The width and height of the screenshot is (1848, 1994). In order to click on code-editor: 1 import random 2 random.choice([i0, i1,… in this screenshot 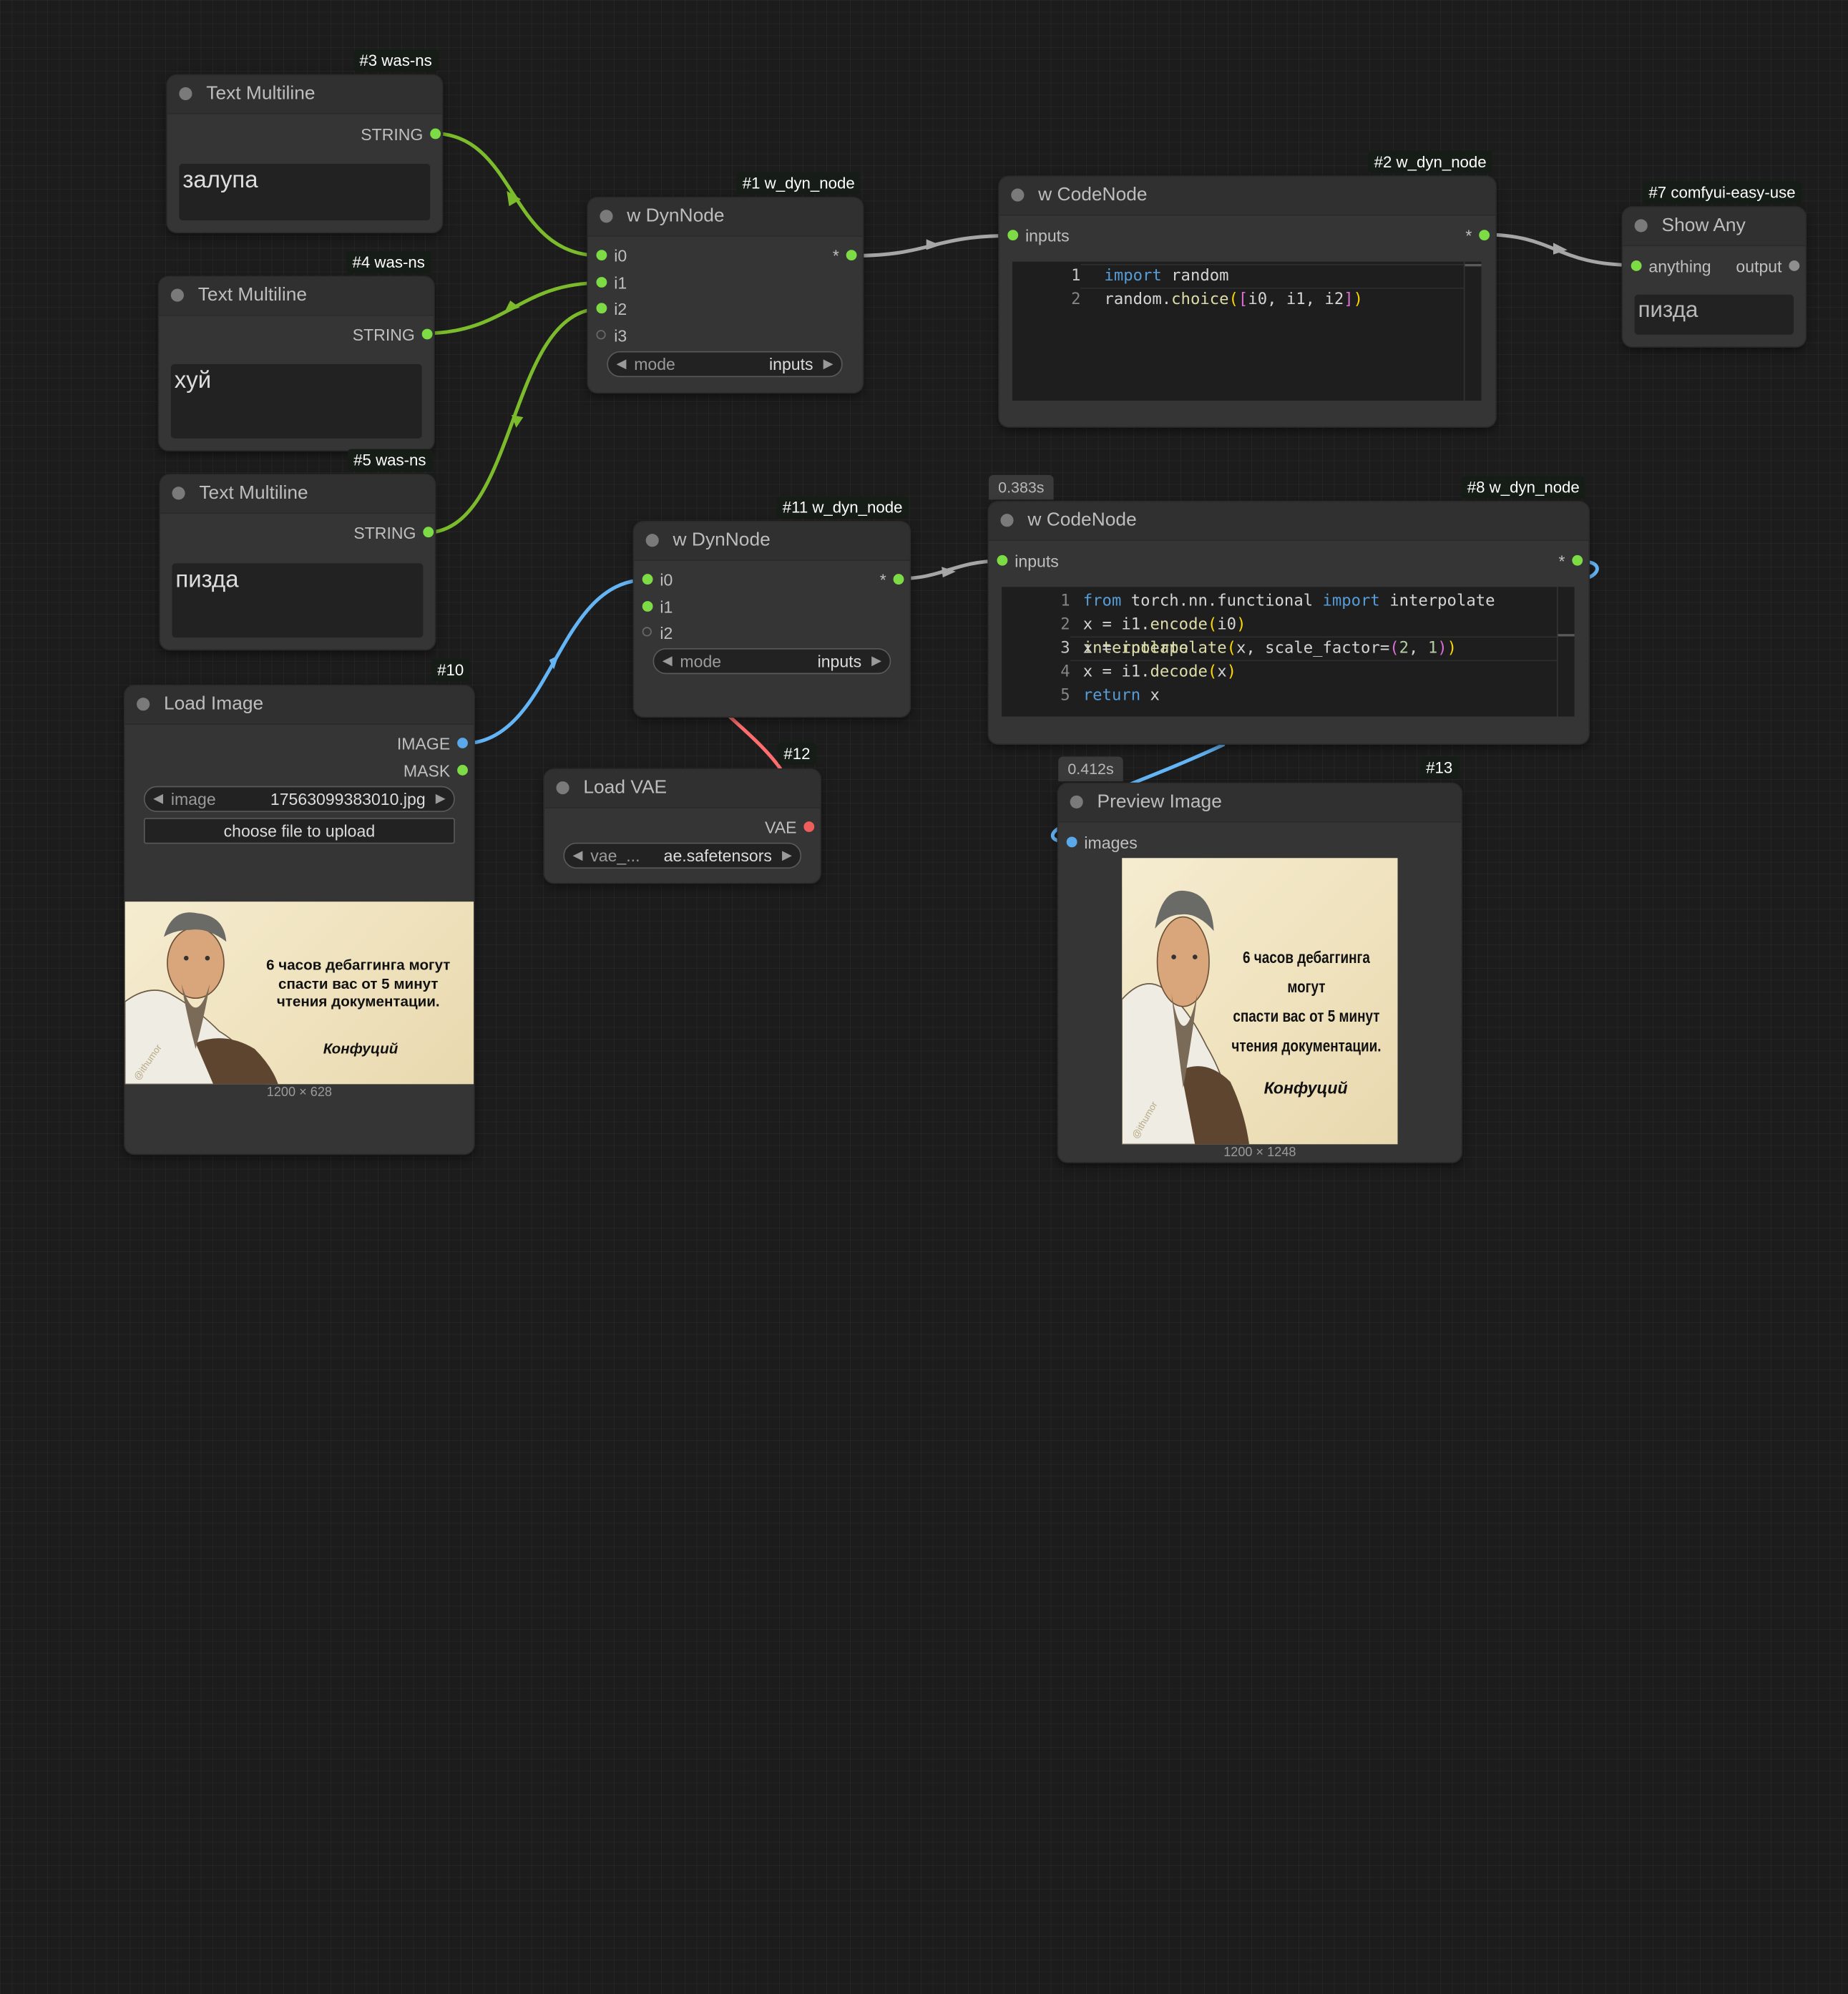, I will do `click(1247, 331)`.